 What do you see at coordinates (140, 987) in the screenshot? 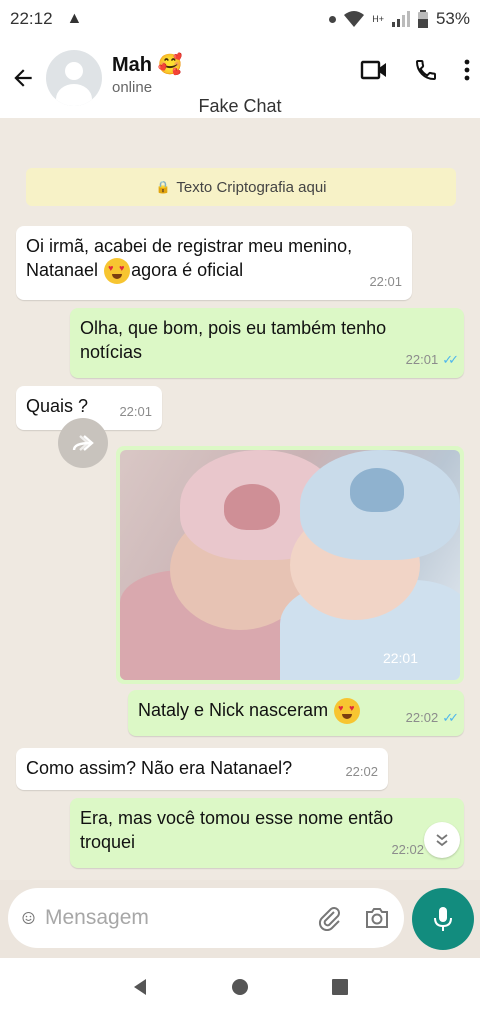
I see `nav-back-icon` at bounding box center [140, 987].